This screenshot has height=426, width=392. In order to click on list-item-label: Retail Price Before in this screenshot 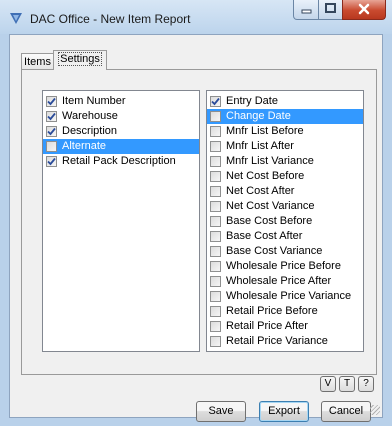, I will do `click(272, 311)`.